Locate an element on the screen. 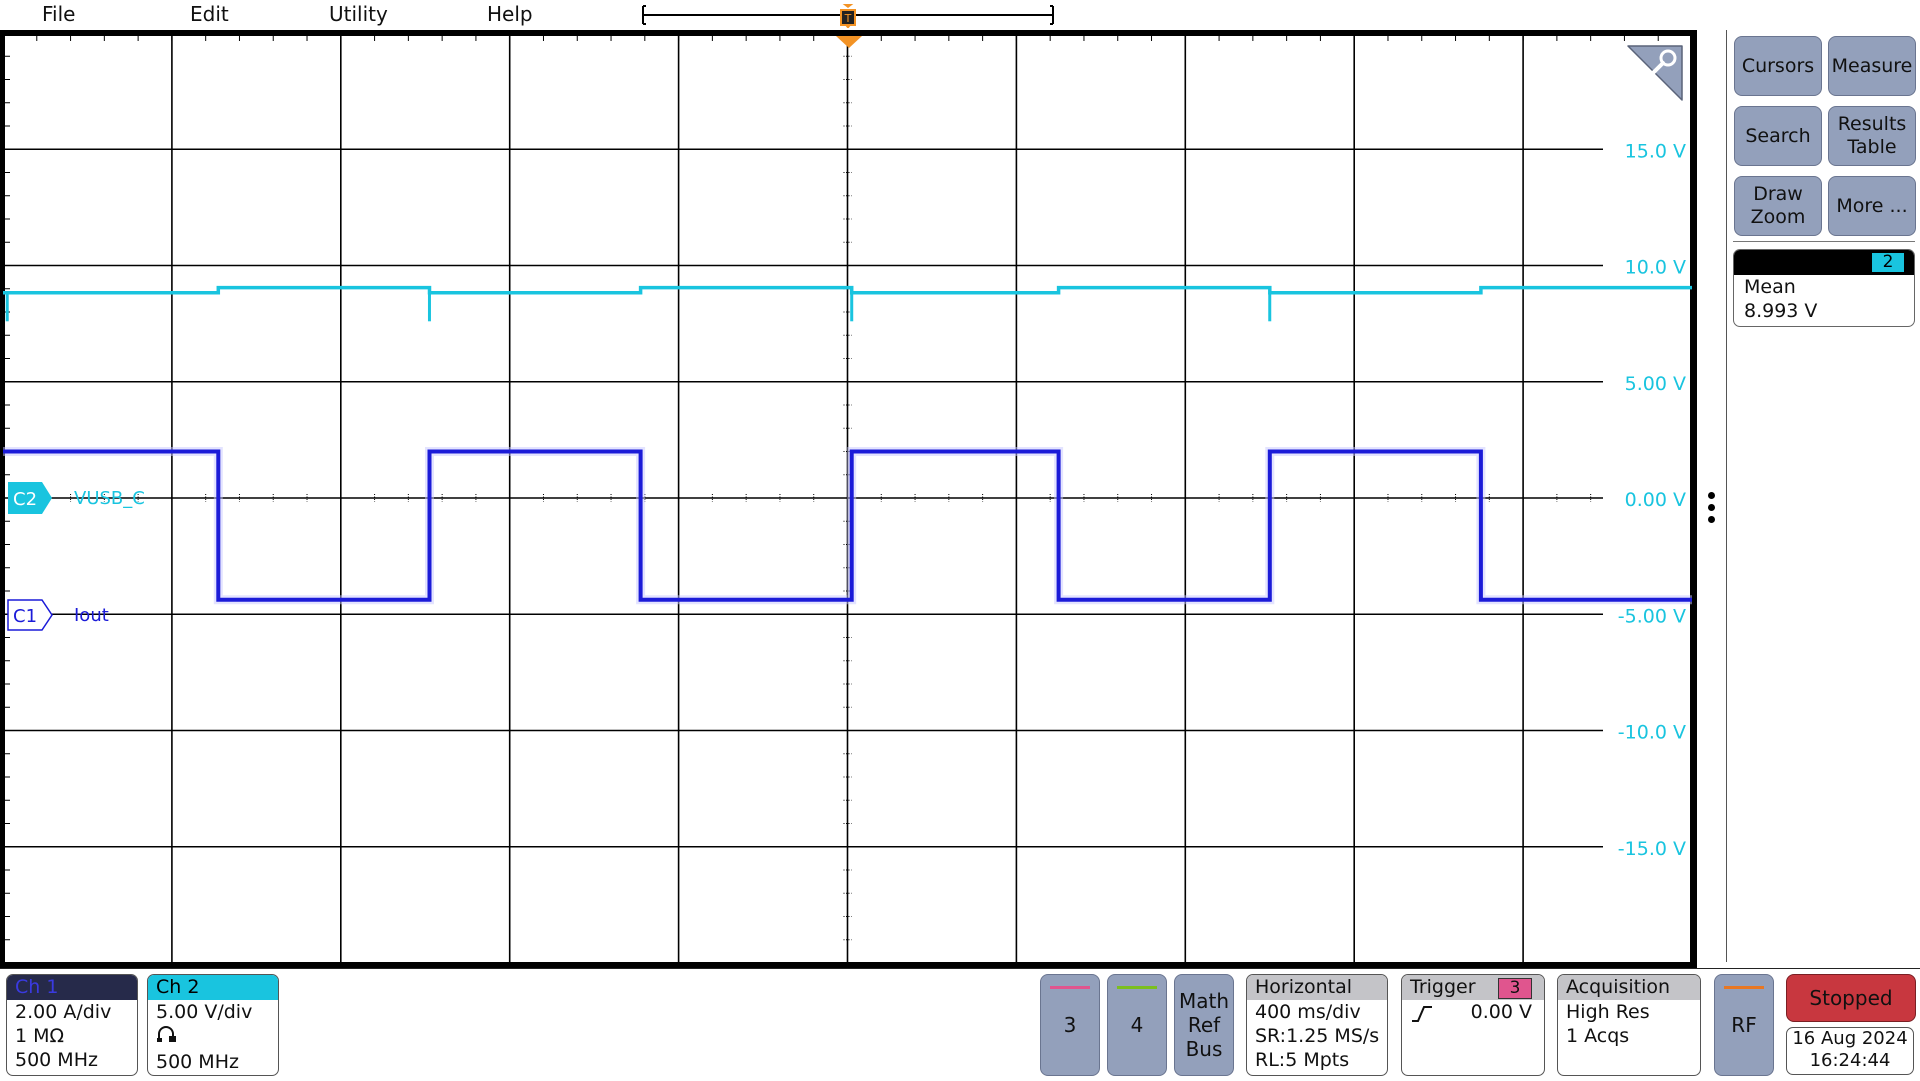 This screenshot has width=1920, height=1081. y-axis-tick-label: -5.00 V is located at coordinates (1652, 616).